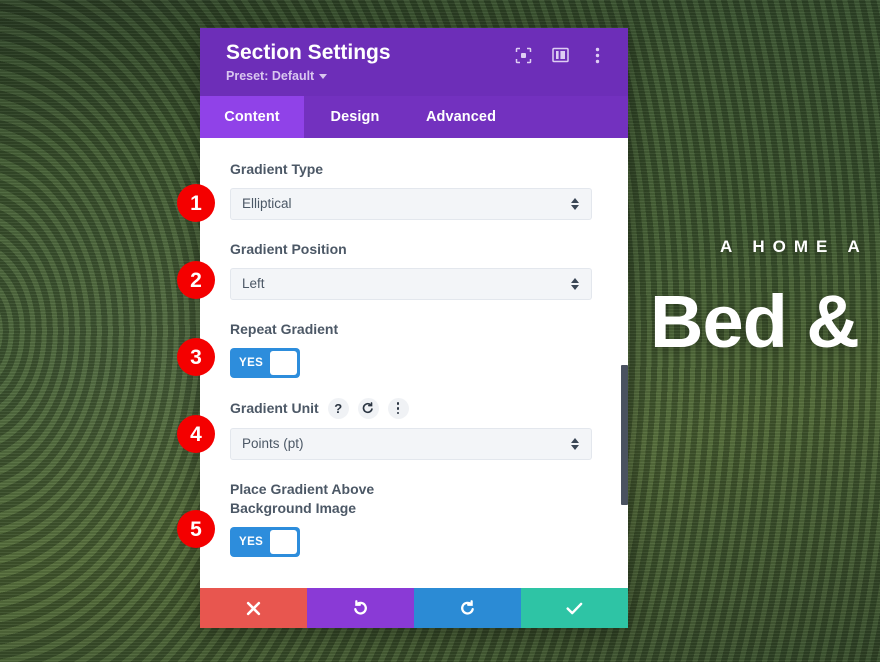  Describe the element at coordinates (368, 408) in the screenshot. I see `reset-icon` at that location.